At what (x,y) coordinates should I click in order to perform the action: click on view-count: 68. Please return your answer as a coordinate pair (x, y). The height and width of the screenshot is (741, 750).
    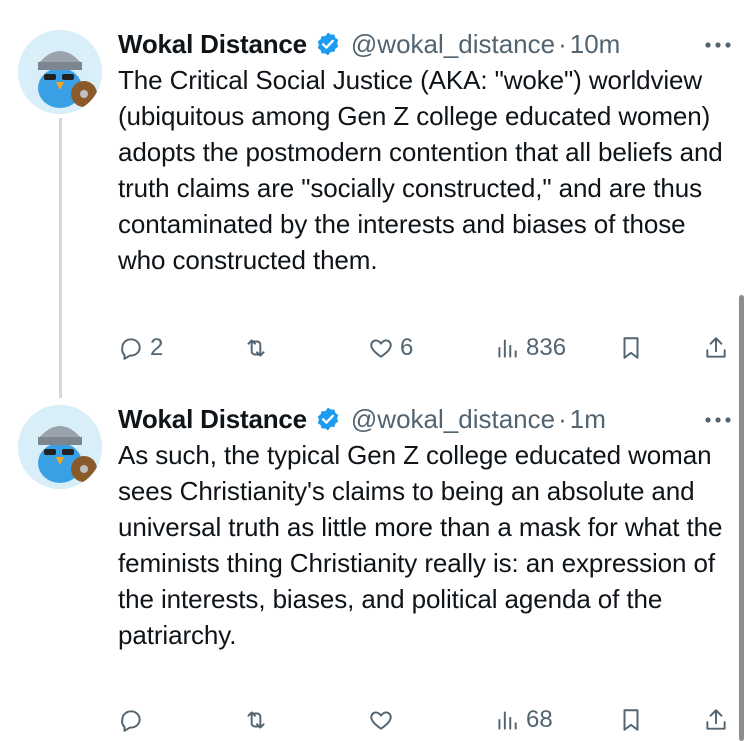
    Looking at the image, I should click on (539, 719).